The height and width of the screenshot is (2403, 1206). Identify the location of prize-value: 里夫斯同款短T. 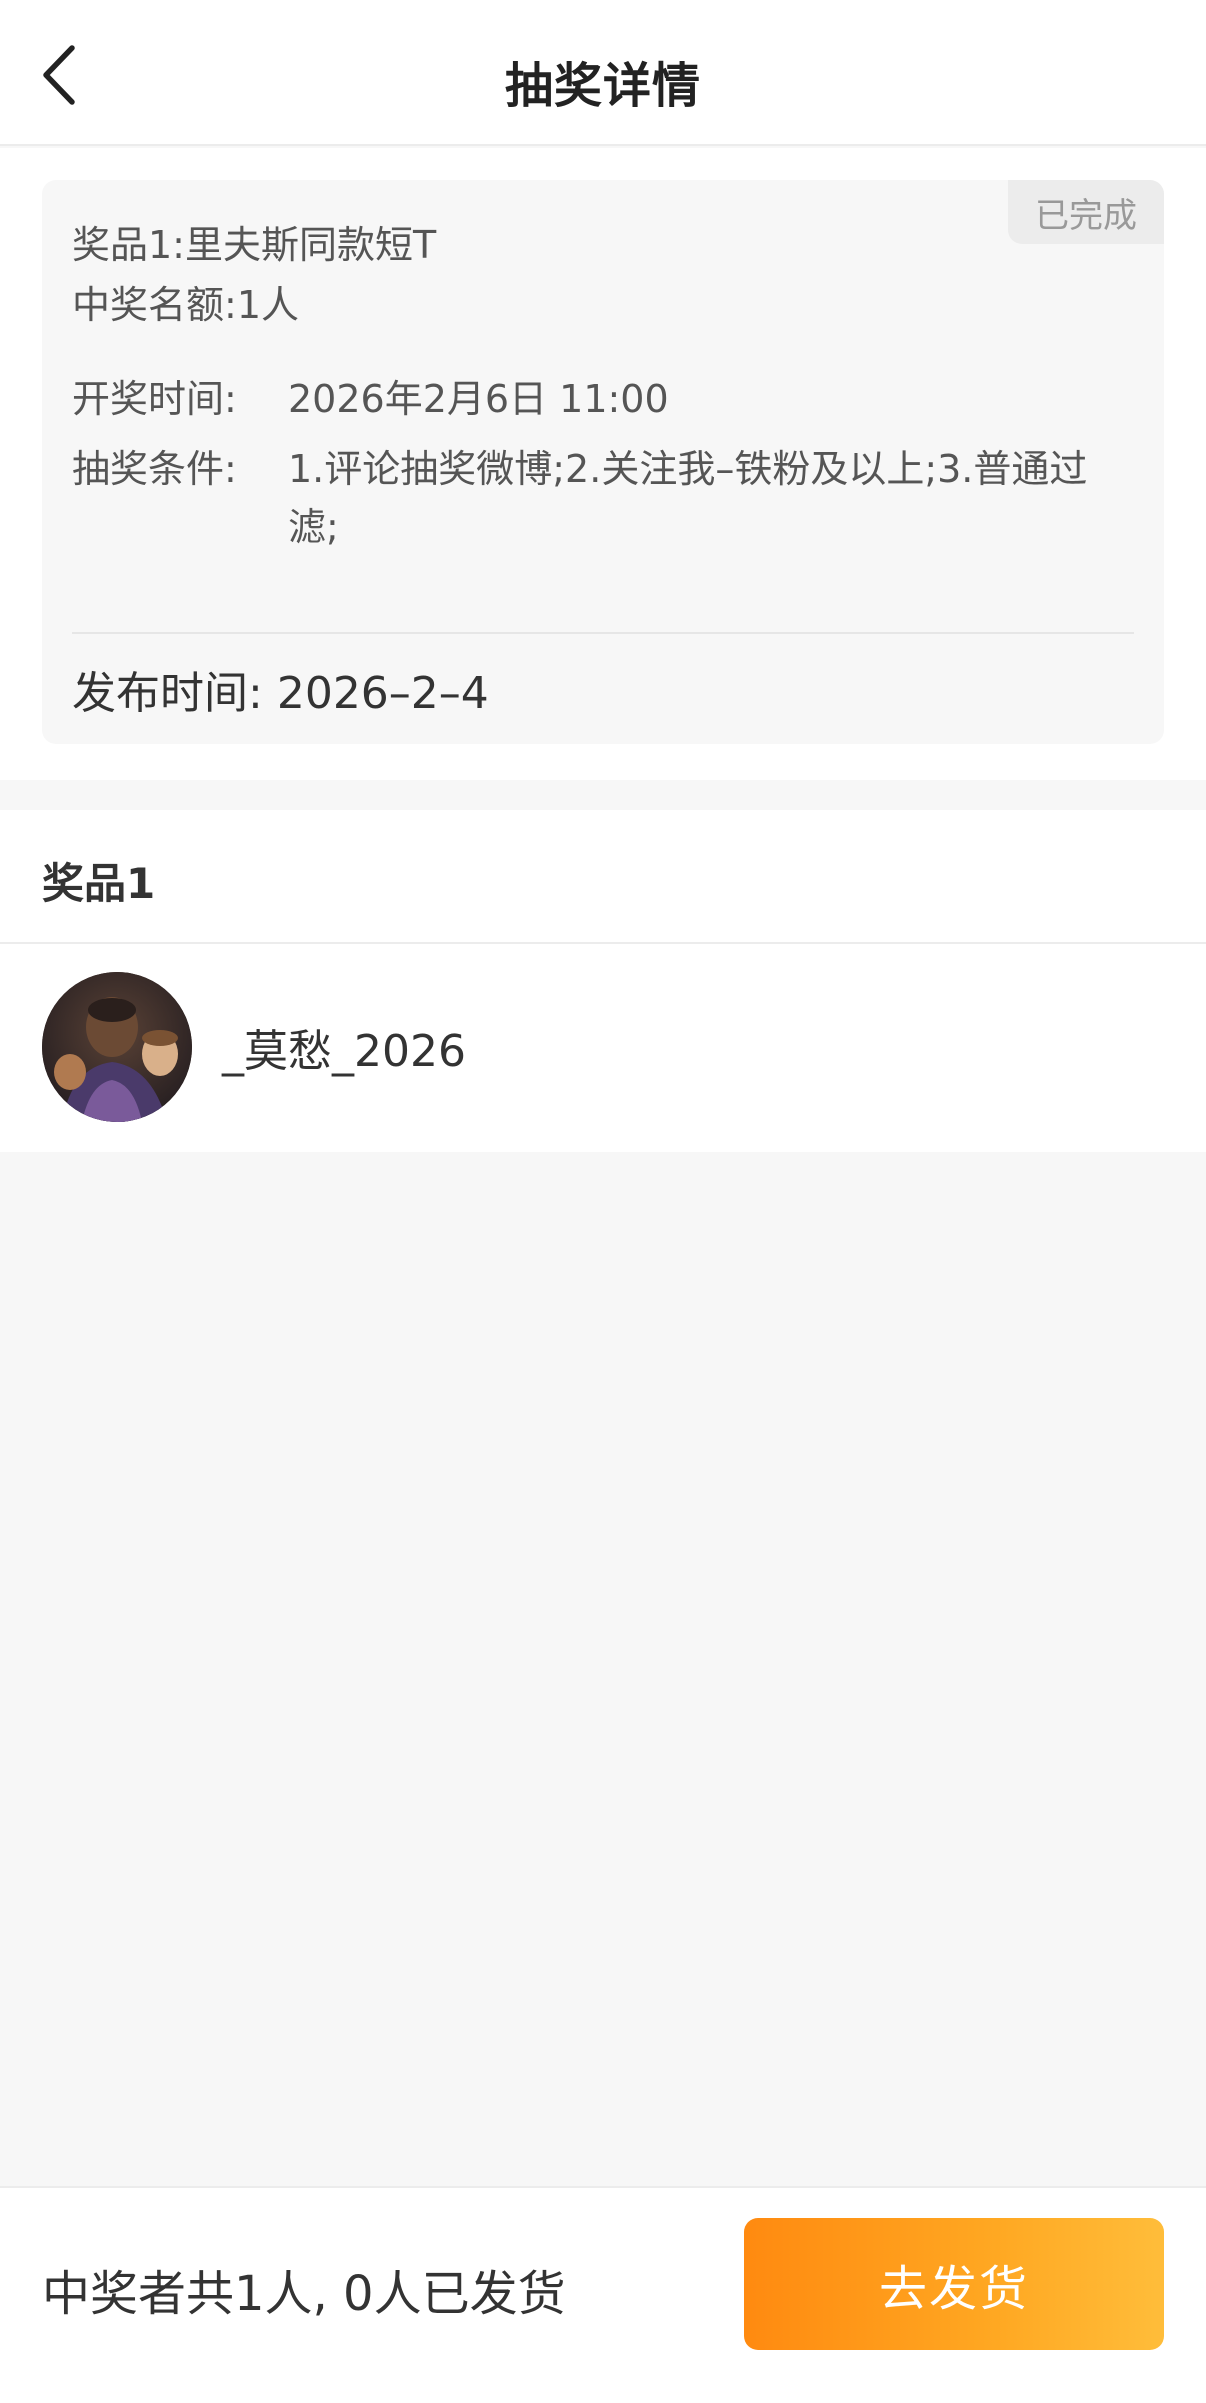
(310, 245).